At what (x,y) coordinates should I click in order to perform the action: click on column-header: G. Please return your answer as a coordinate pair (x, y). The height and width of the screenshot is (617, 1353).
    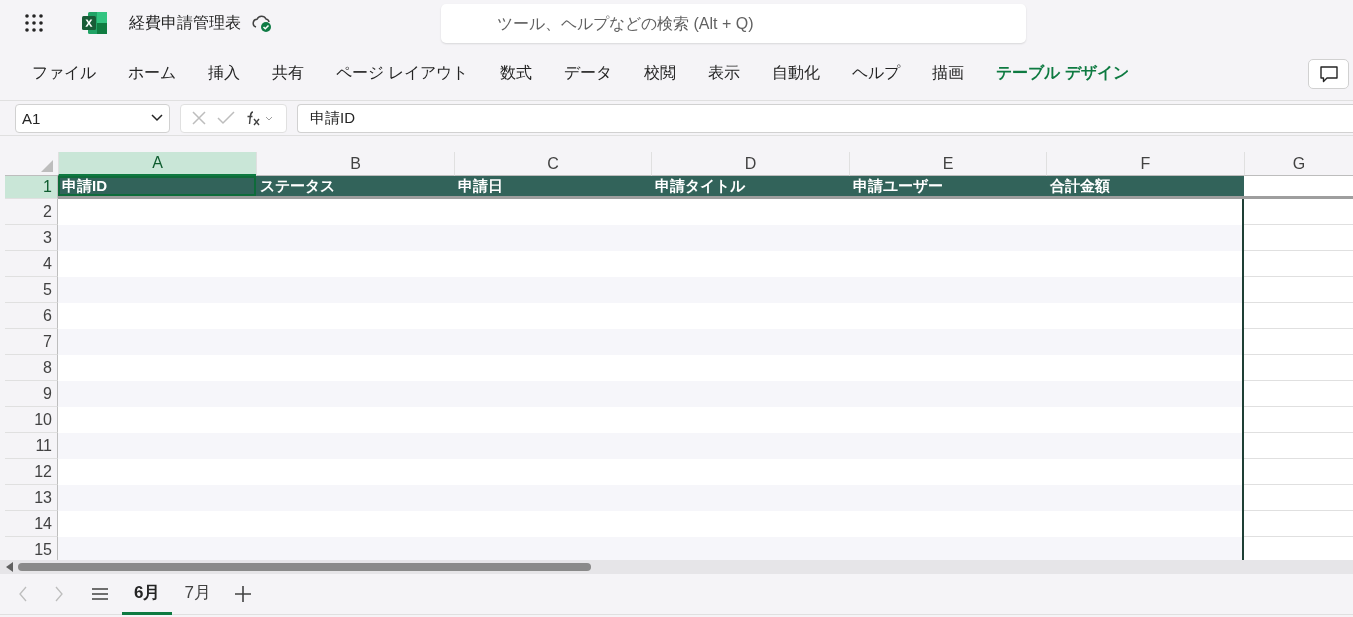
    Looking at the image, I should click on (1298, 164).